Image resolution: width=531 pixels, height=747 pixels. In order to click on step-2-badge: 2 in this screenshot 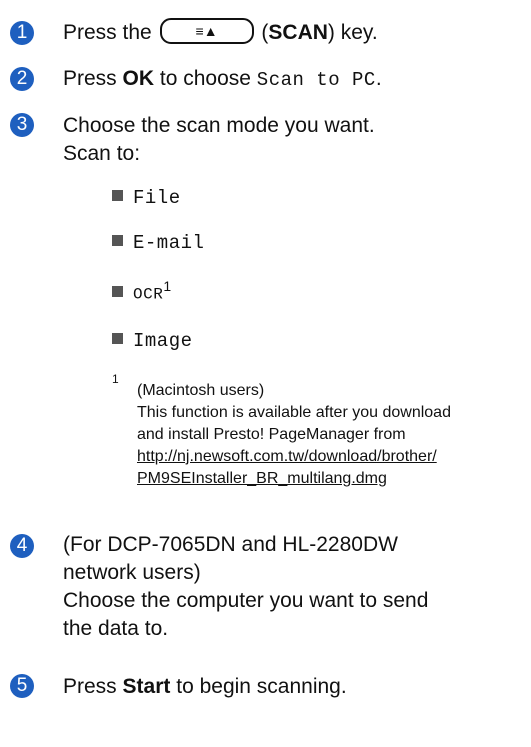, I will do `click(22, 79)`.